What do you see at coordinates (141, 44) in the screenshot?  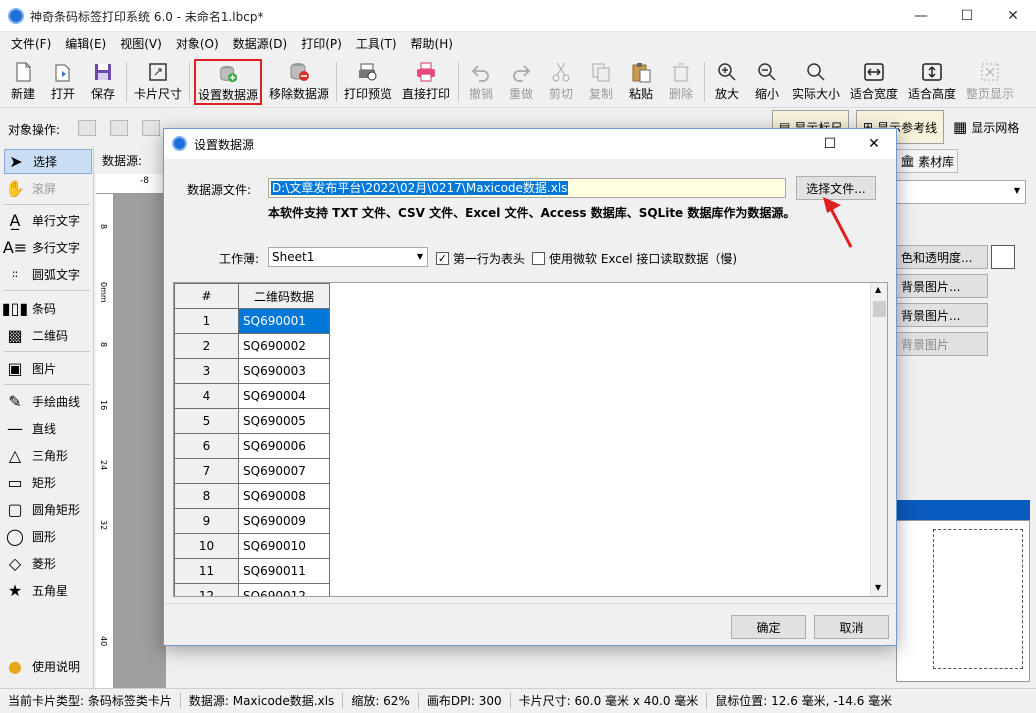 I see `menu-view: 视图(V)` at bounding box center [141, 44].